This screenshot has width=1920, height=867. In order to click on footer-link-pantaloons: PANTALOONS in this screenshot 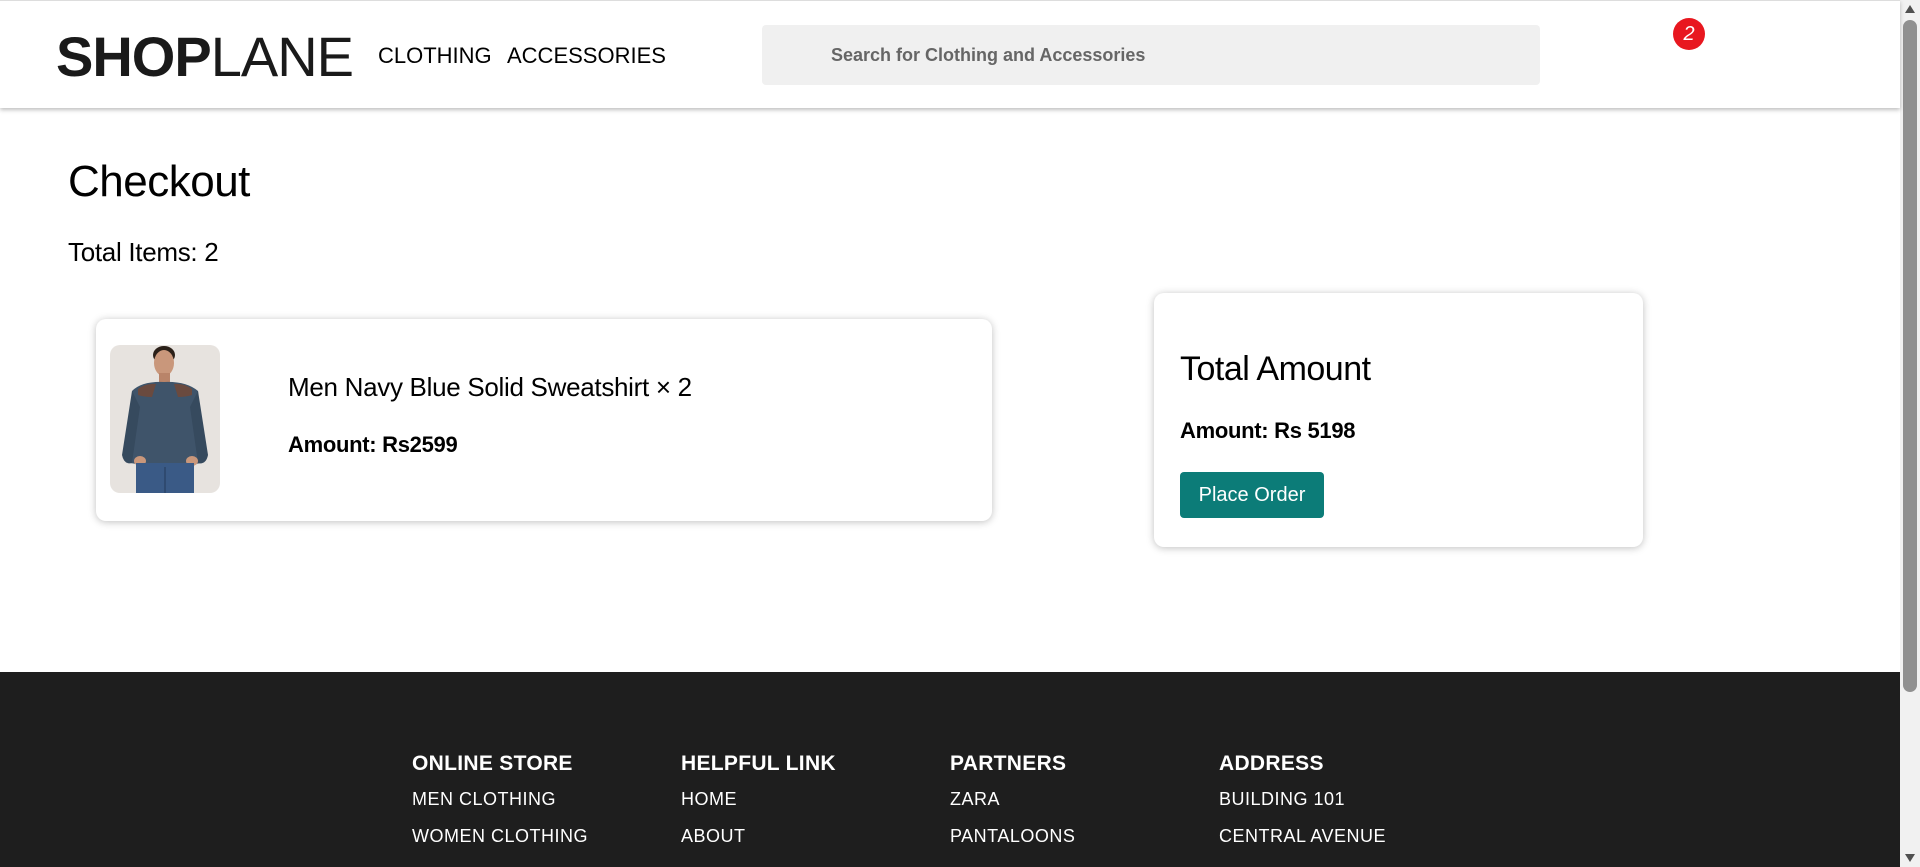, I will do `click(1012, 836)`.